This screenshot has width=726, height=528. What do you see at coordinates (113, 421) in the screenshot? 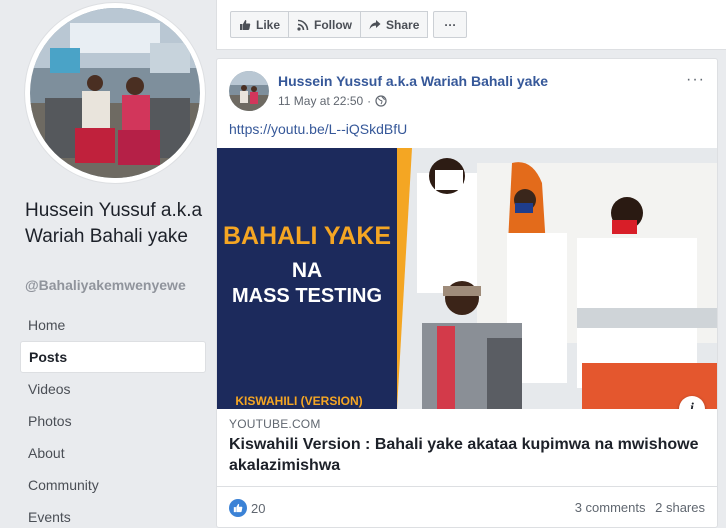
I see `nav-item-photos: Photos` at bounding box center [113, 421].